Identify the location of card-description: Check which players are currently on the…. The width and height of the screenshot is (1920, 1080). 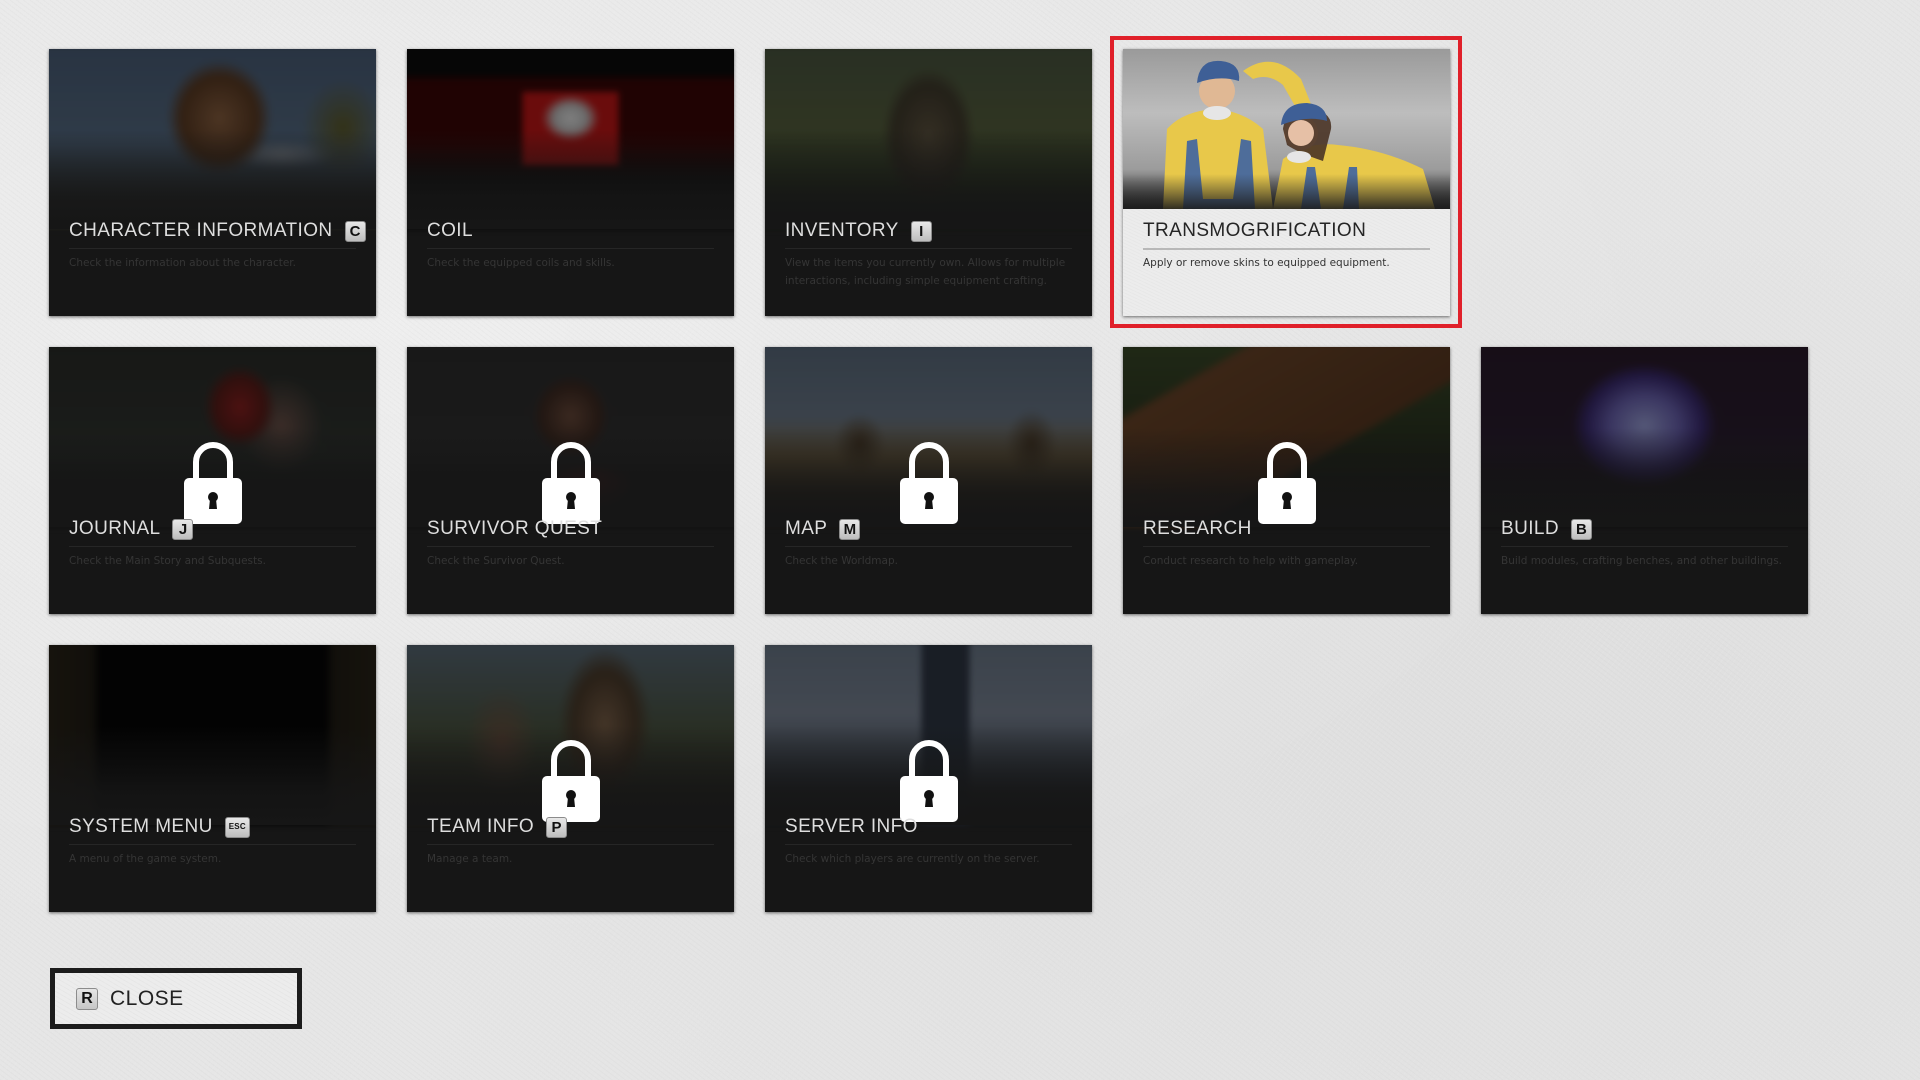
(912, 859).